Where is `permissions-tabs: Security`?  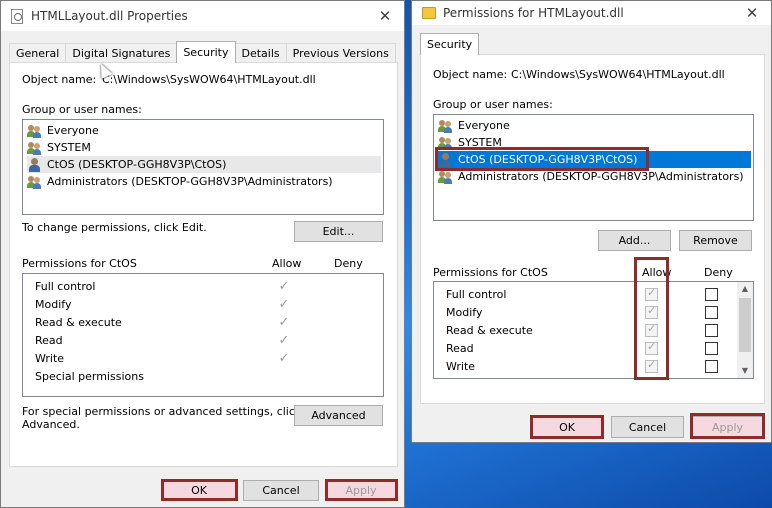
permissions-tabs: Security is located at coordinates (450, 44).